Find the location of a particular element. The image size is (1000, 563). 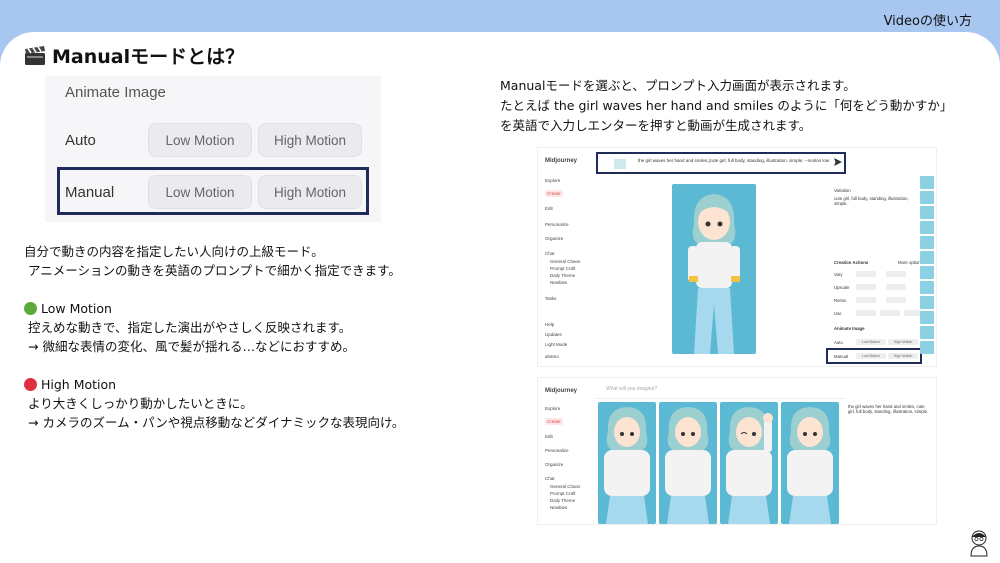

sidebar-item-tasks: Tasks is located at coordinates (551, 298).